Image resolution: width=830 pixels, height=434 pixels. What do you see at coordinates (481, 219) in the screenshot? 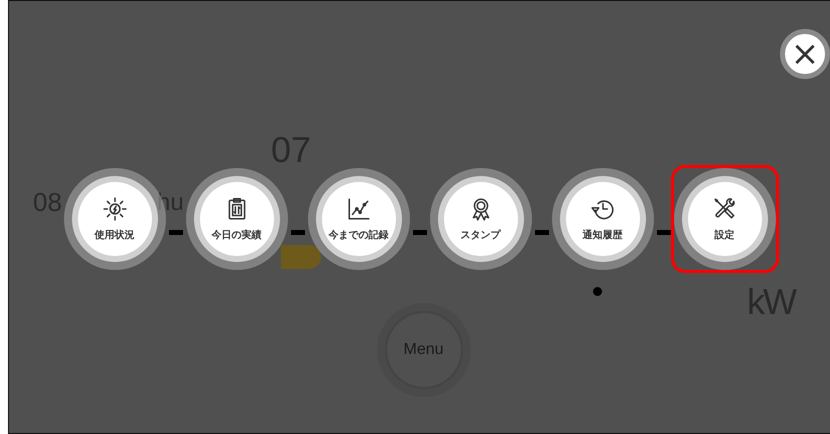
I see `menu-item: スタンプ` at bounding box center [481, 219].